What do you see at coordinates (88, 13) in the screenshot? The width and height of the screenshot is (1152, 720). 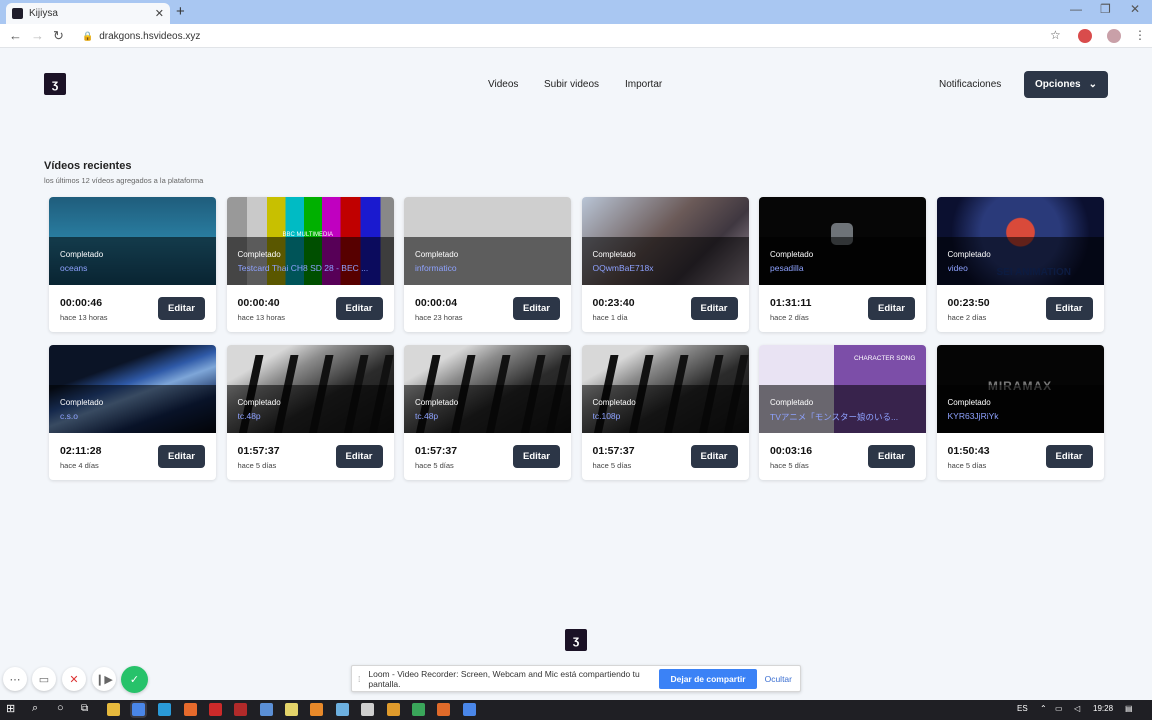 I see `browser-tab: Kijiysa ✕` at bounding box center [88, 13].